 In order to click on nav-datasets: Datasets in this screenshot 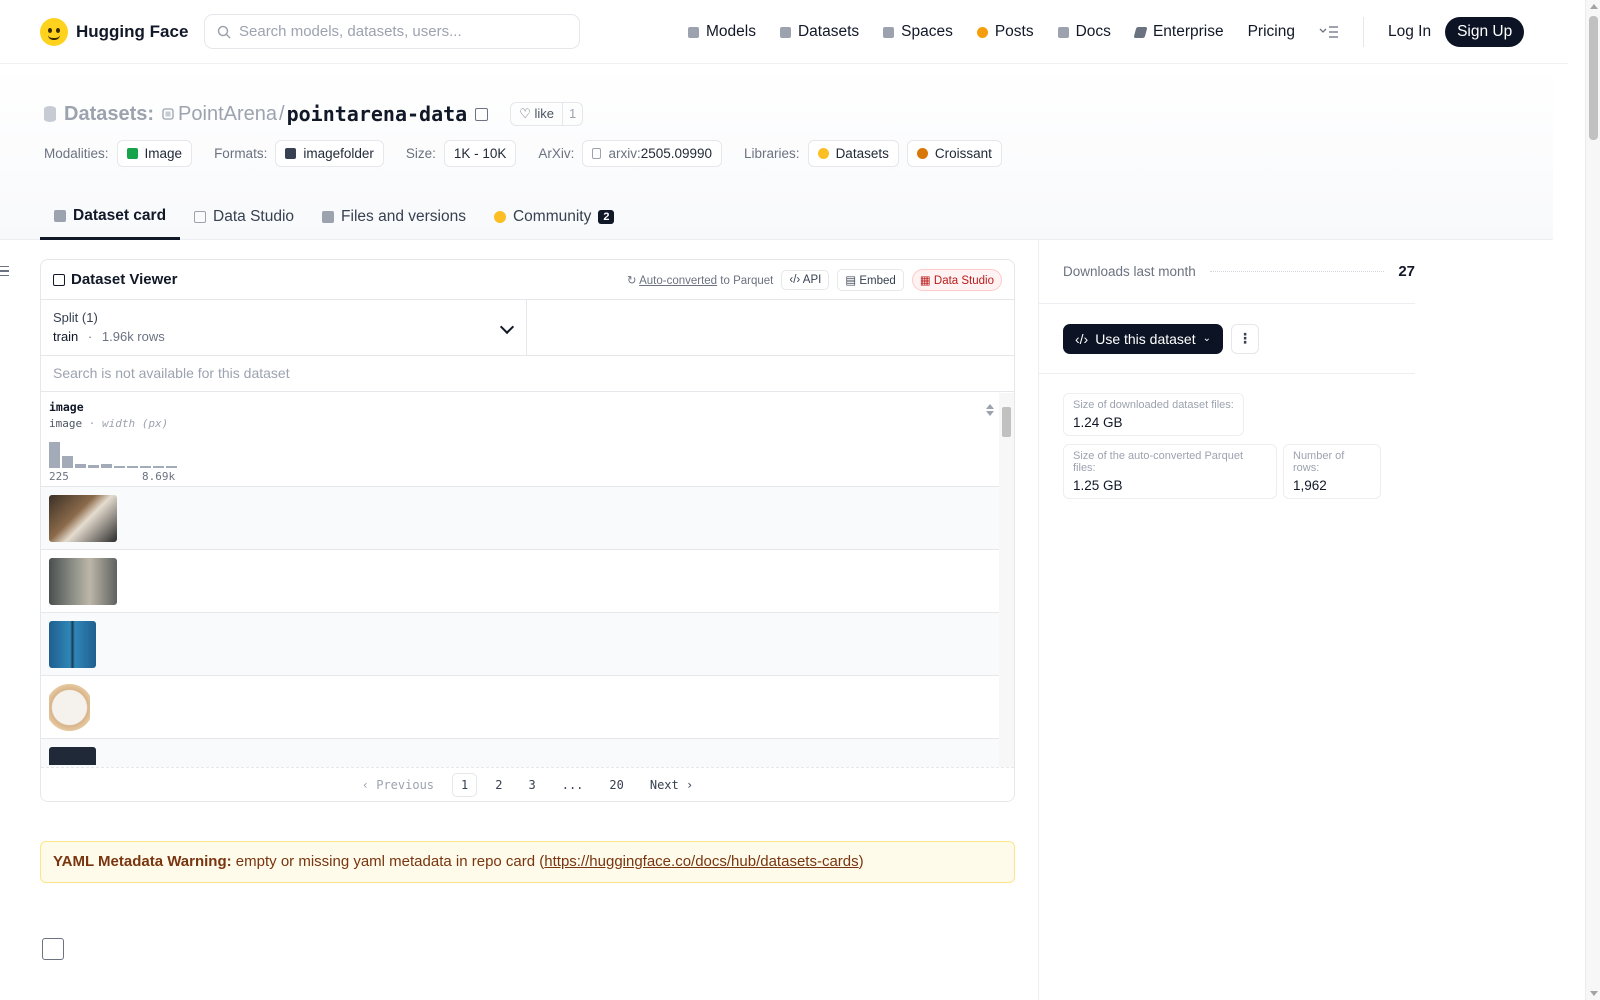, I will do `click(819, 32)`.